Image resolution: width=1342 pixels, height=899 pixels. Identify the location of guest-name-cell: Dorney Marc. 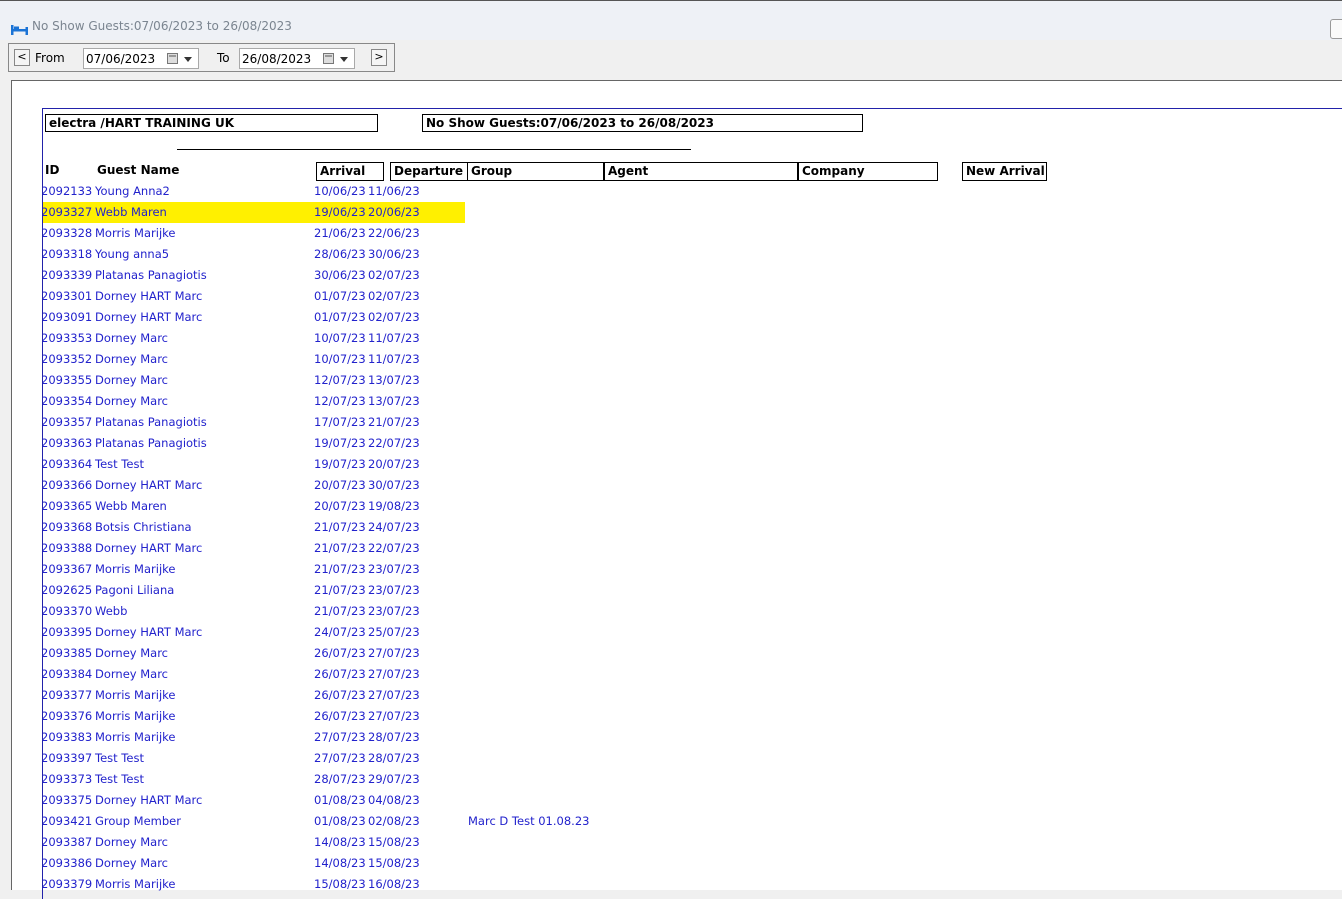
(132, 401).